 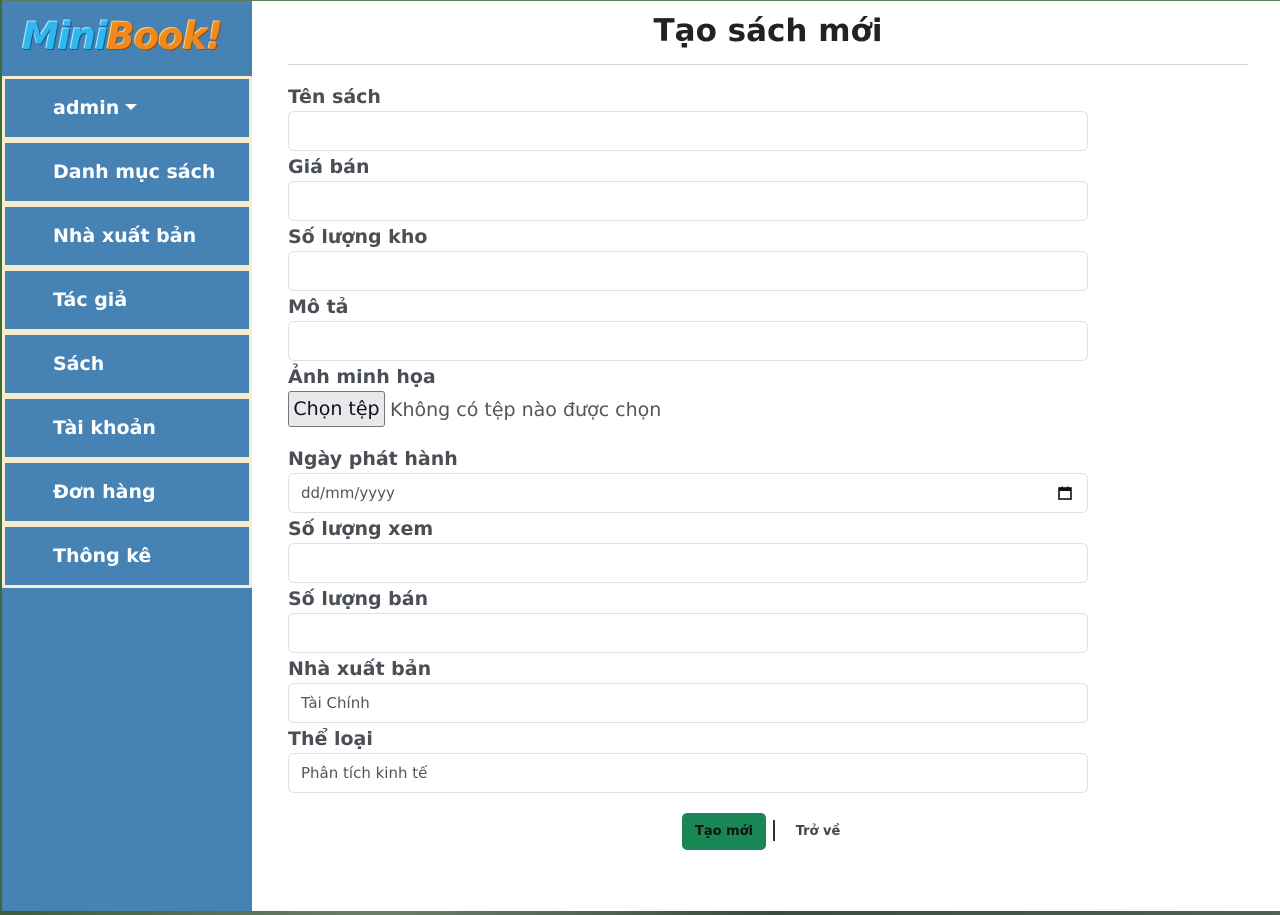 What do you see at coordinates (1065, 493) in the screenshot?
I see `calendar-icon` at bounding box center [1065, 493].